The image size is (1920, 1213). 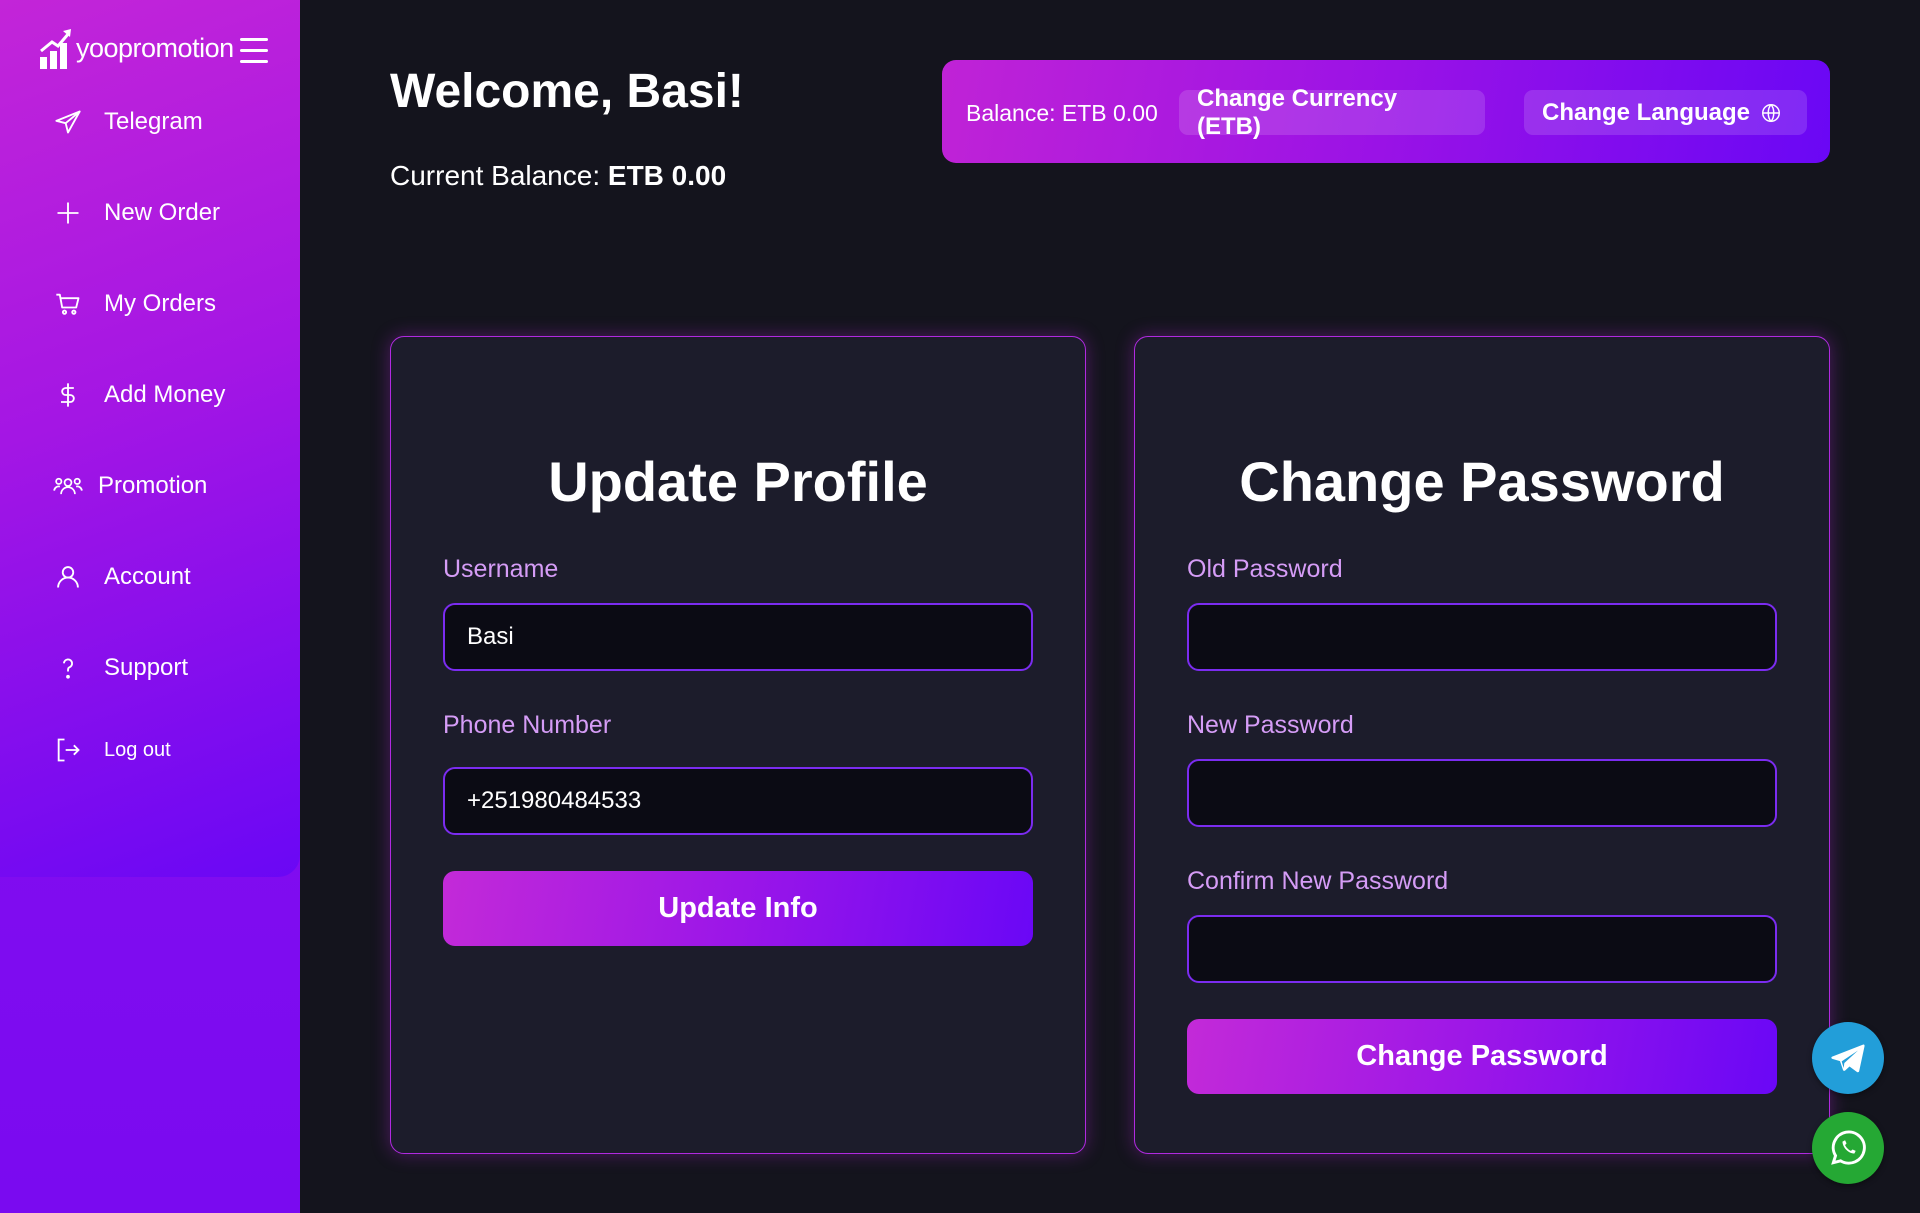 I want to click on username-label: Username, so click(x=501, y=569).